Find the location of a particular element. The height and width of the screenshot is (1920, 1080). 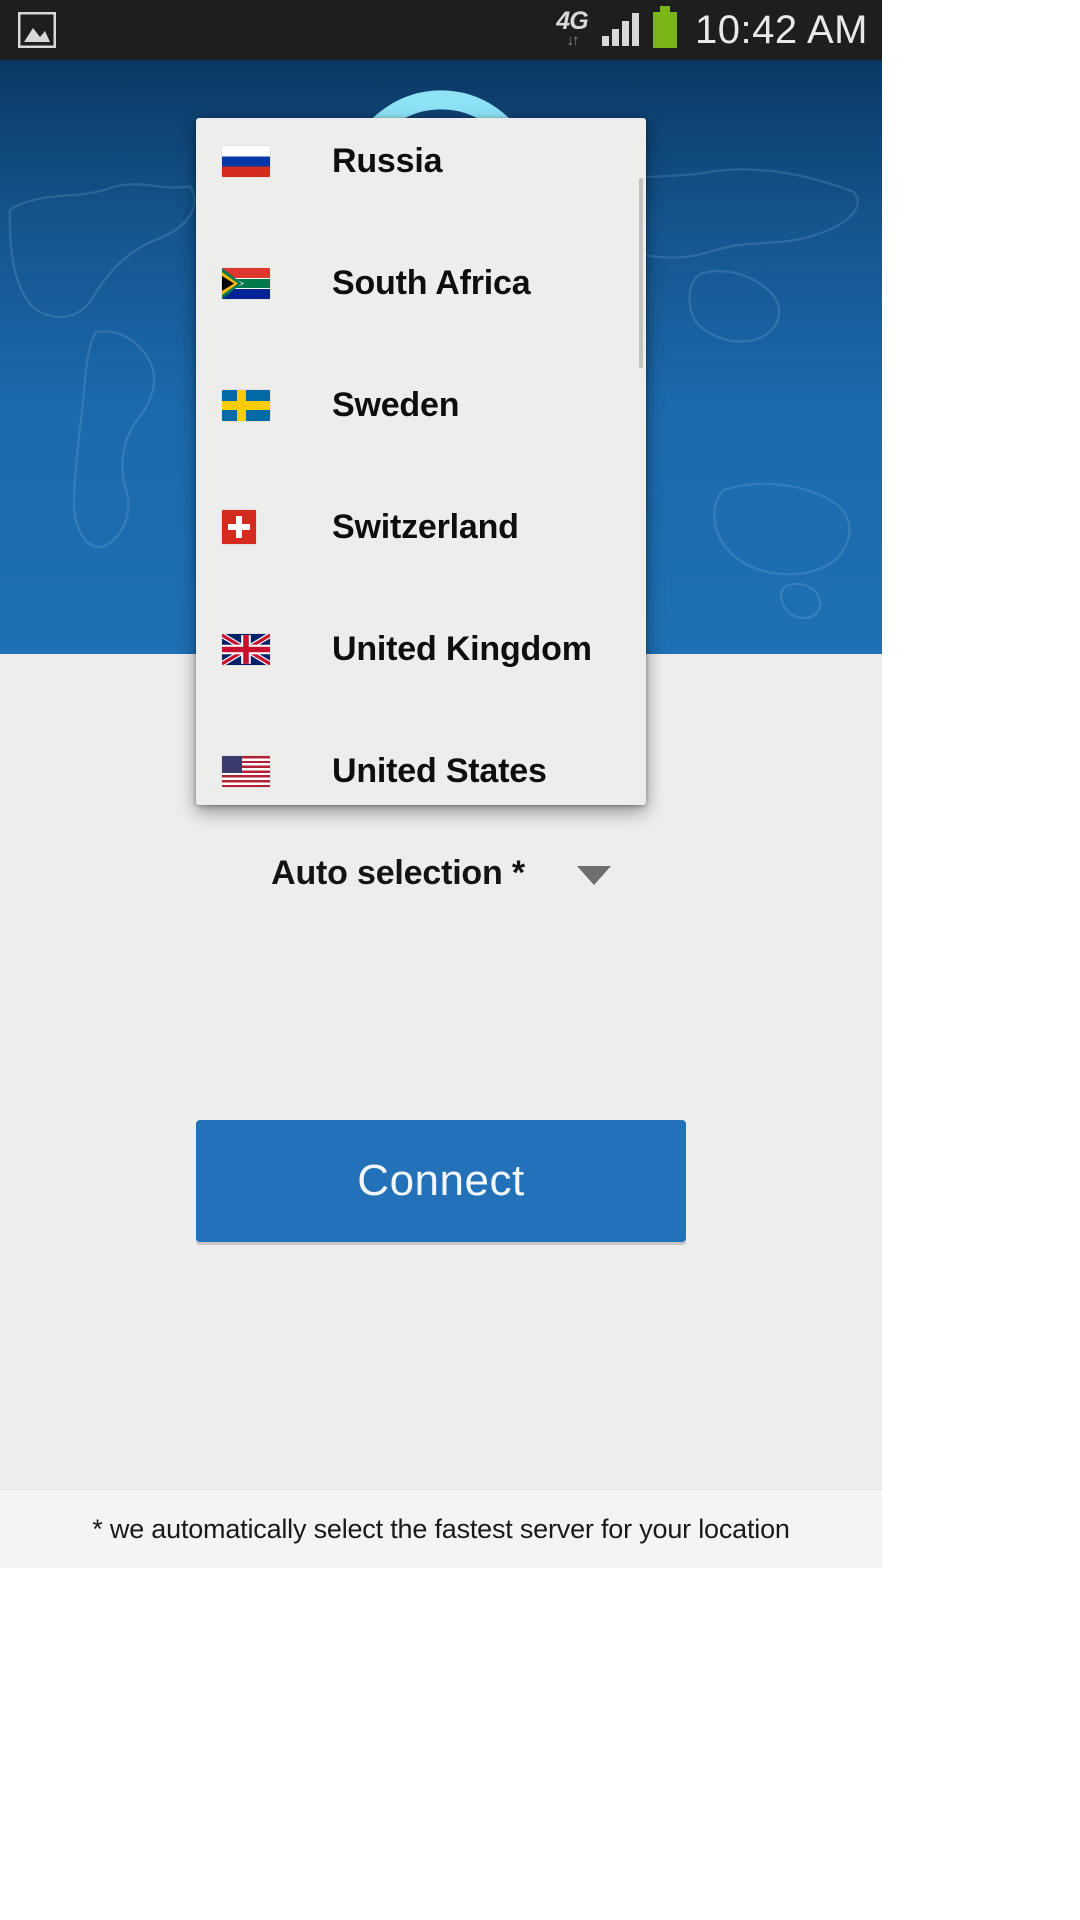

dropdown-item-label: Sweden is located at coordinates (396, 404).